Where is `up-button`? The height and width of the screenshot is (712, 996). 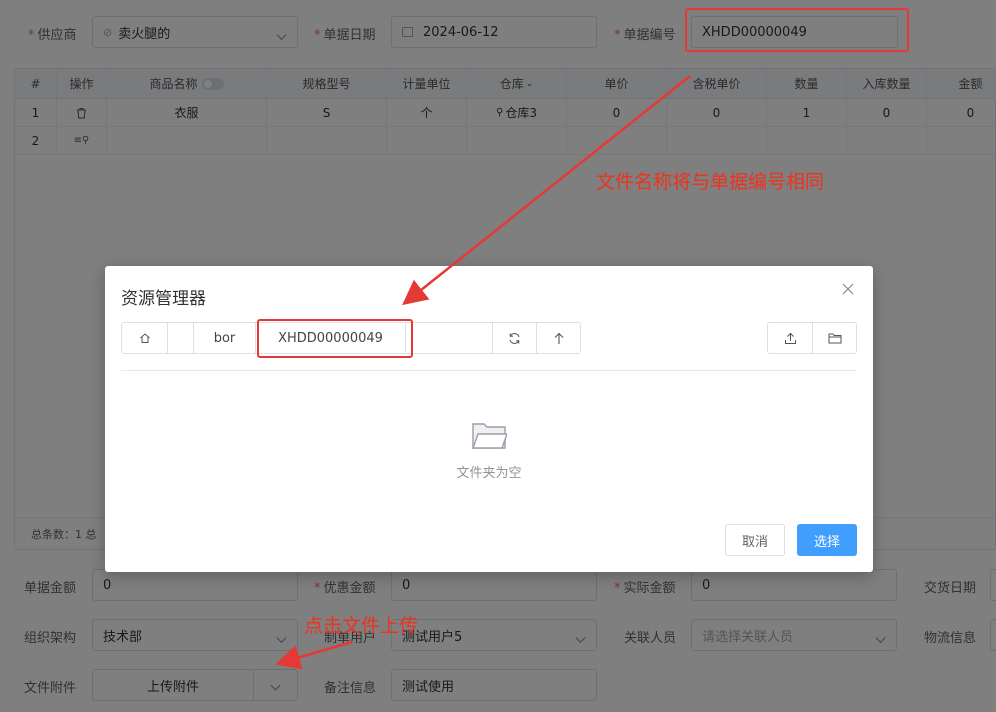 up-button is located at coordinates (558, 338).